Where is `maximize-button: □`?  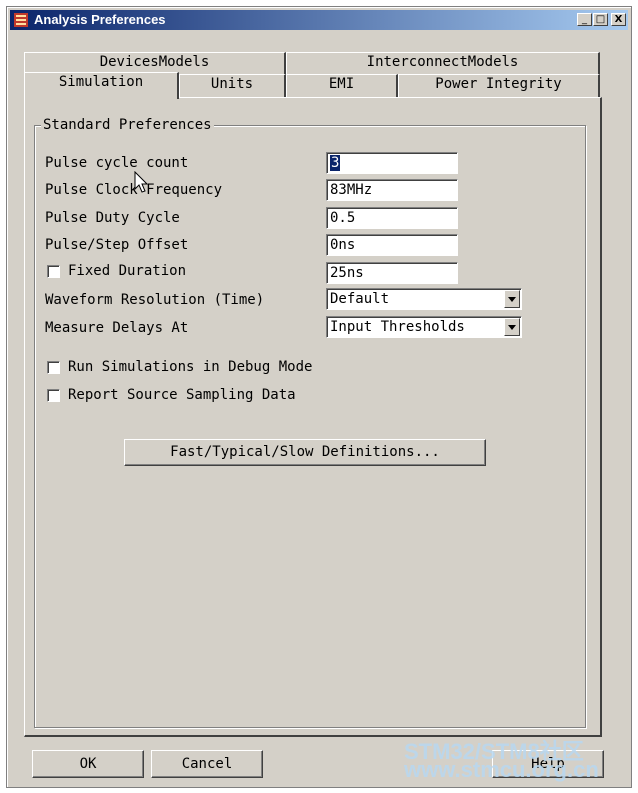
maximize-button: □ is located at coordinates (600, 19).